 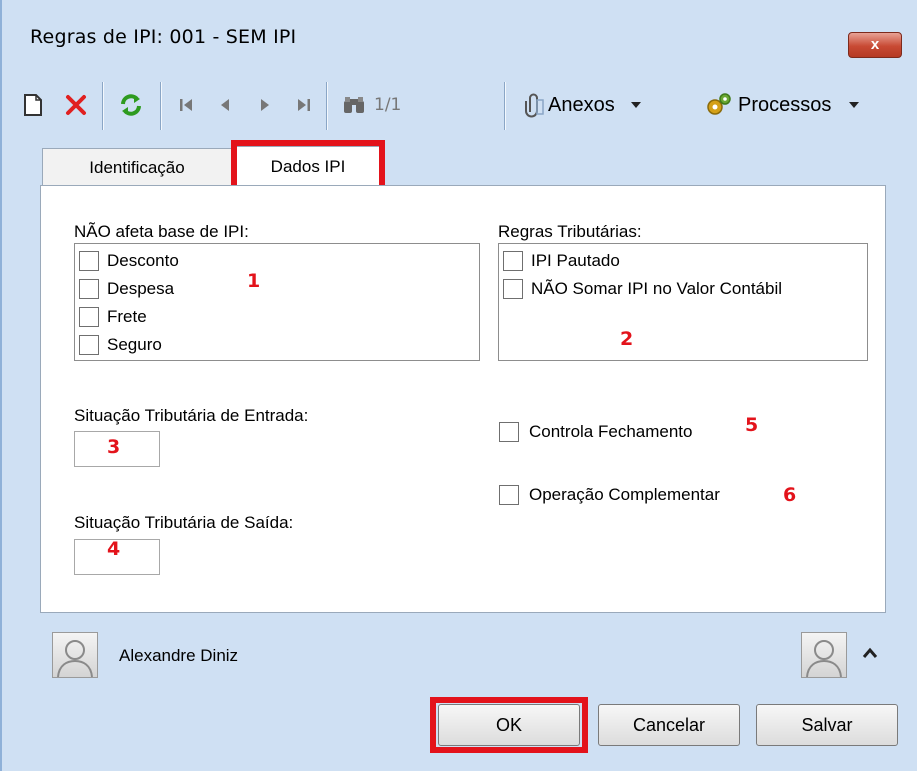 I want to click on expand-button, so click(x=871, y=656).